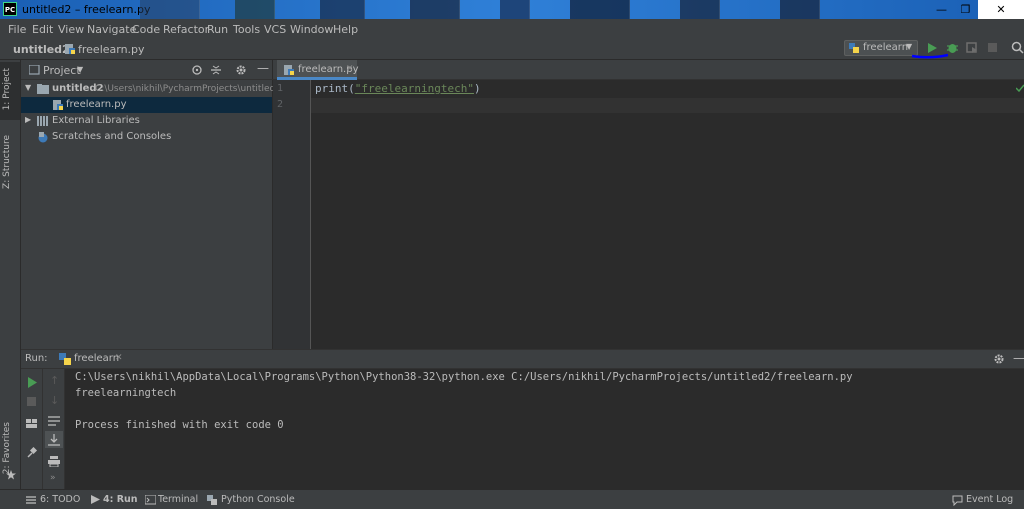  What do you see at coordinates (146, 121) in the screenshot?
I see `tree-item-external-libraries: ▶ External Libraries` at bounding box center [146, 121].